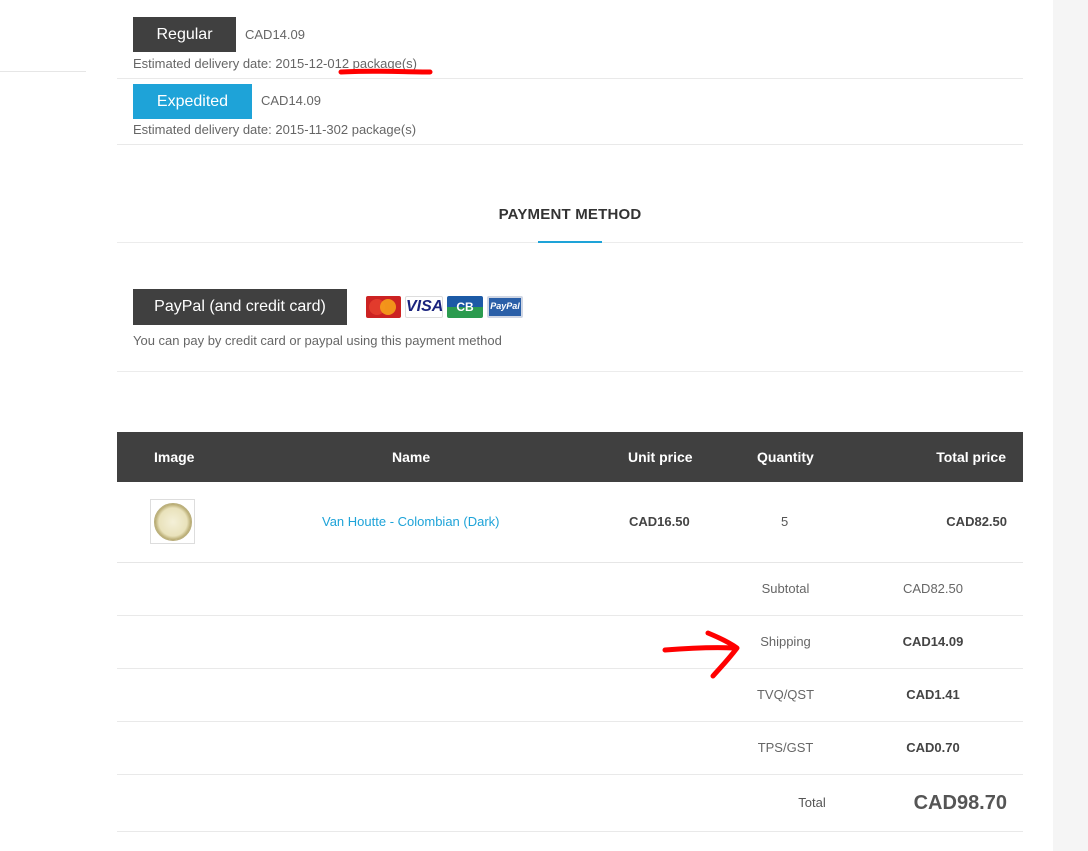  Describe the element at coordinates (785, 521) in the screenshot. I see `product-quantity: 5` at that location.